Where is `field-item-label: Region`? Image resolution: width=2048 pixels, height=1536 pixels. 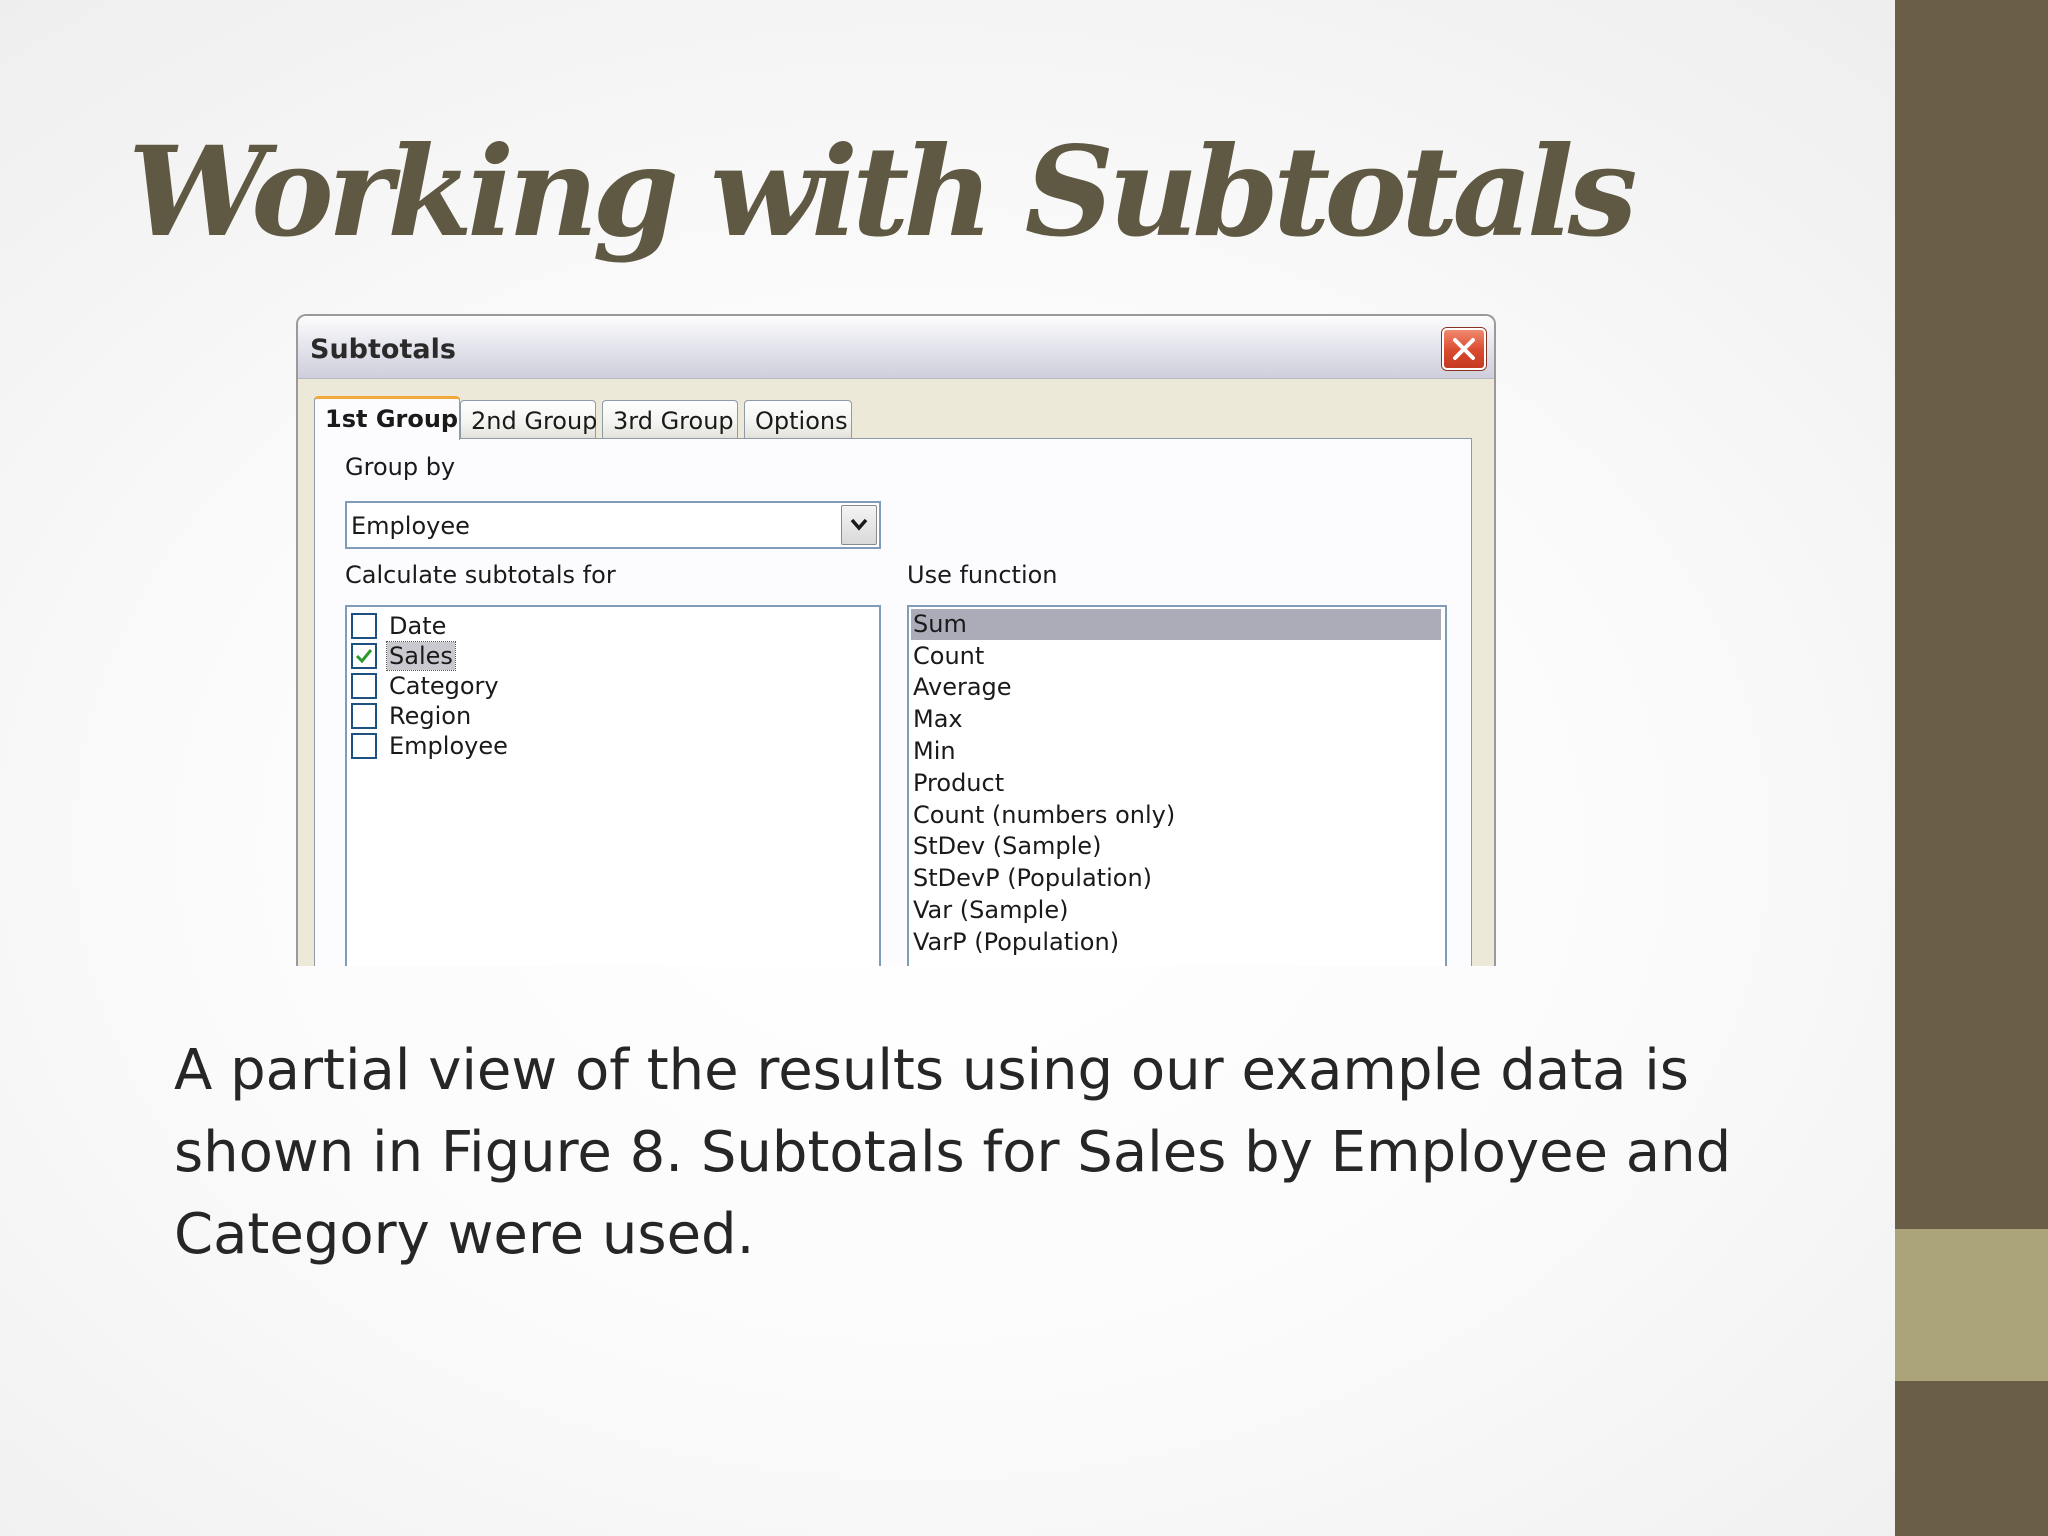 field-item-label: Region is located at coordinates (430, 716).